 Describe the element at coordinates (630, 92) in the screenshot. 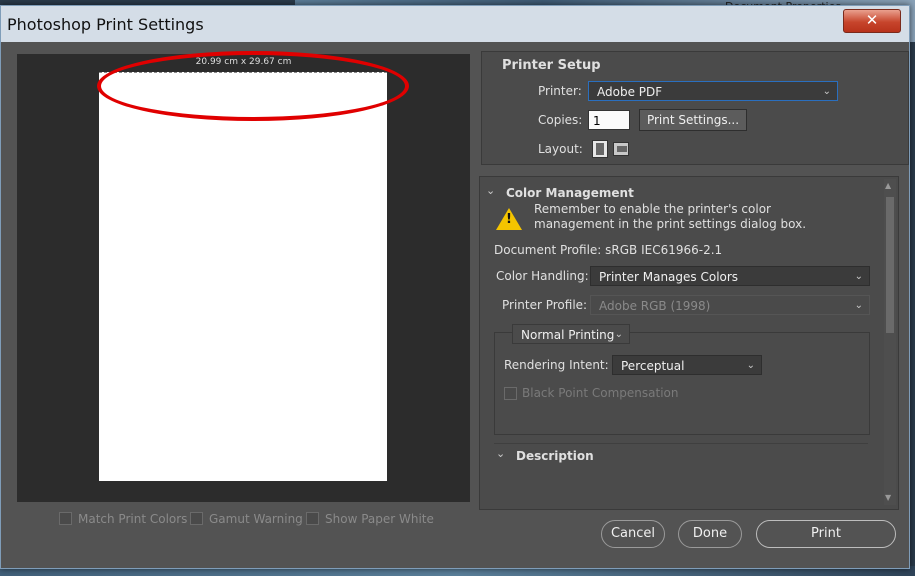

I see `printer-value: Adobe PDF` at that location.